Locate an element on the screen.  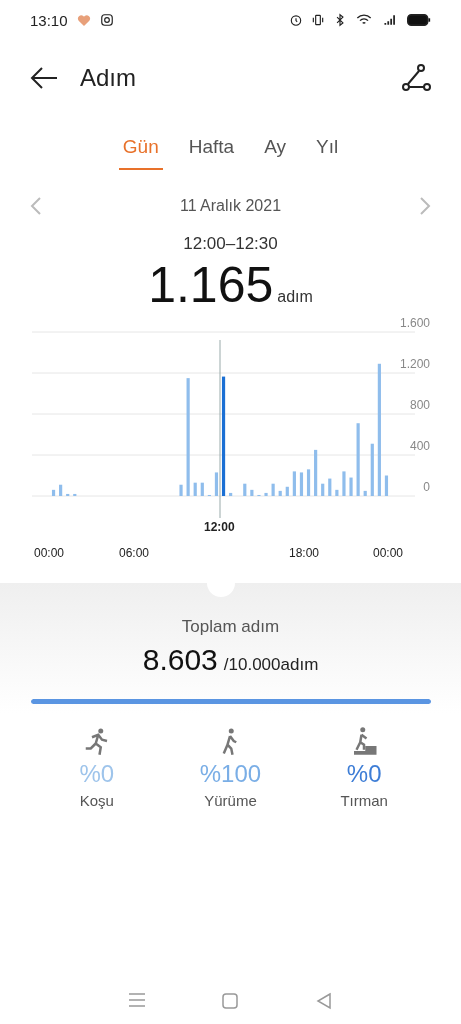
route-icon is located at coordinates (416, 78).